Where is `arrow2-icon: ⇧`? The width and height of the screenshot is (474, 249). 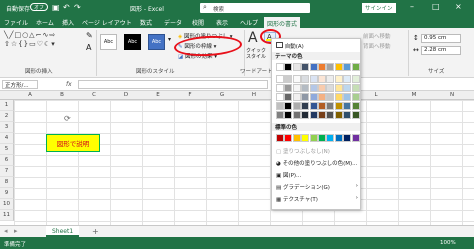 arrow2-icon: ⇧ is located at coordinates (7, 44).